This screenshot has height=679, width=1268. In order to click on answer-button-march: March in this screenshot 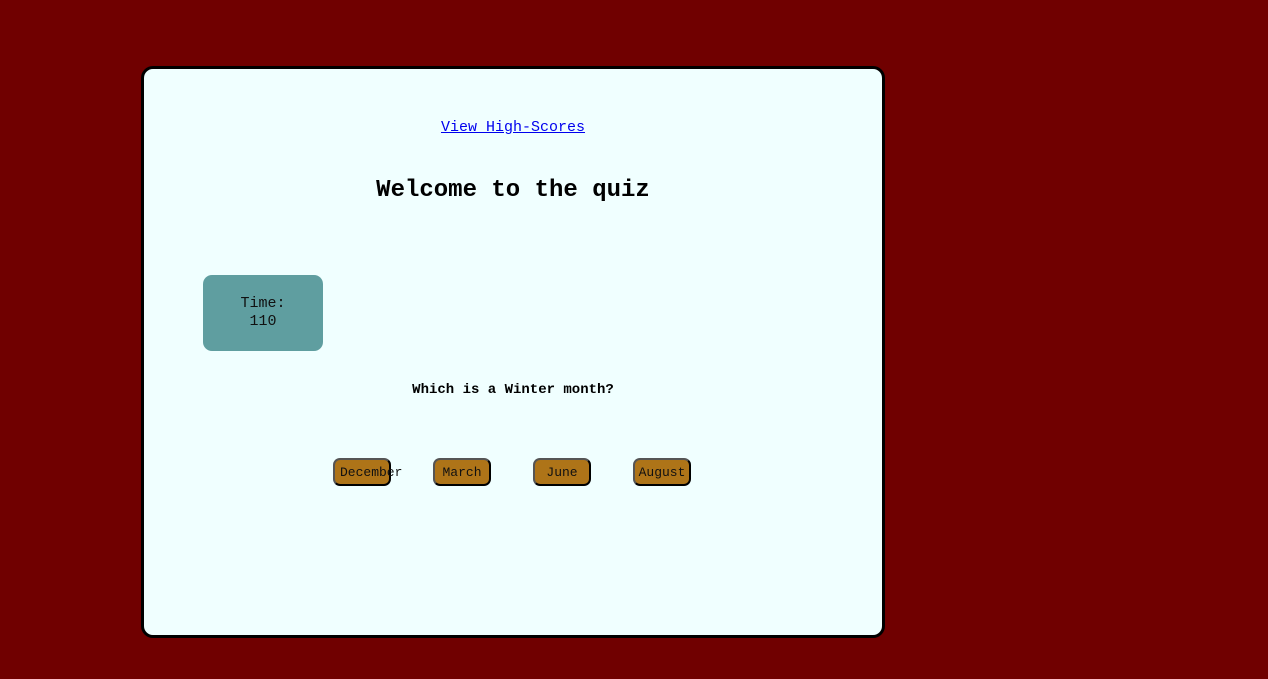, I will do `click(462, 472)`.